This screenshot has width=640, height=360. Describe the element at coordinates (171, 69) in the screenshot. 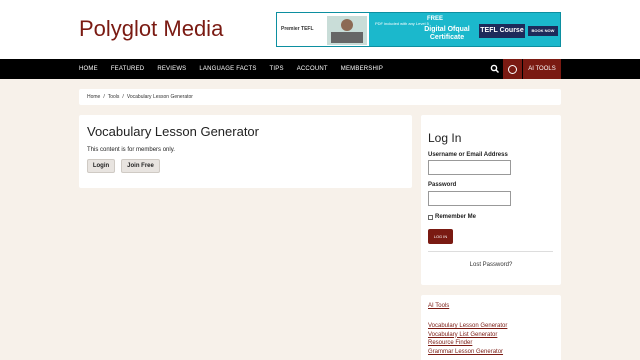

I see `nav-item-reviews: REVIEWS` at that location.